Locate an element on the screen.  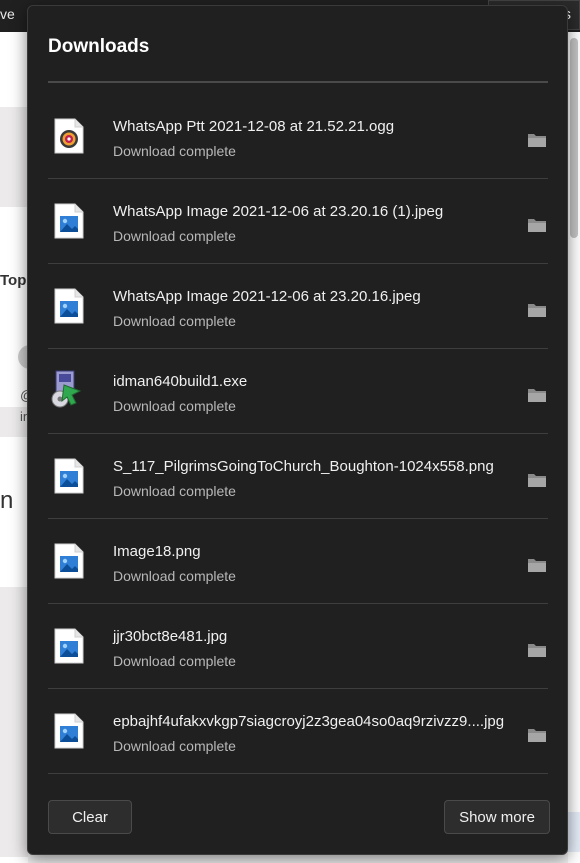
title-divider is located at coordinates (298, 82).